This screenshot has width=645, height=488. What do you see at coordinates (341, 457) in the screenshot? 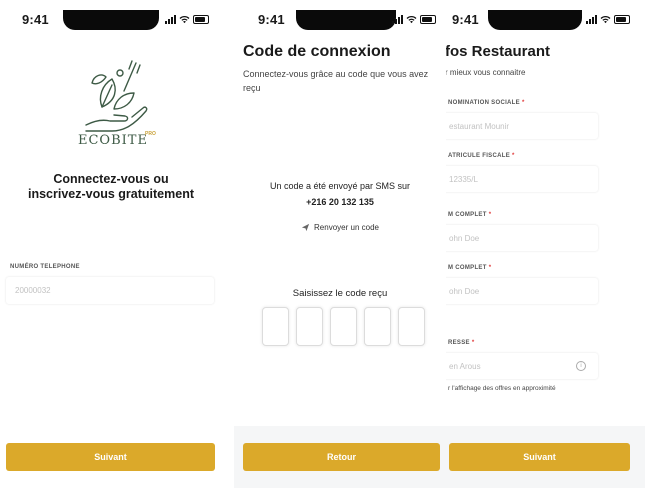
I see `back-button: Retour` at bounding box center [341, 457].